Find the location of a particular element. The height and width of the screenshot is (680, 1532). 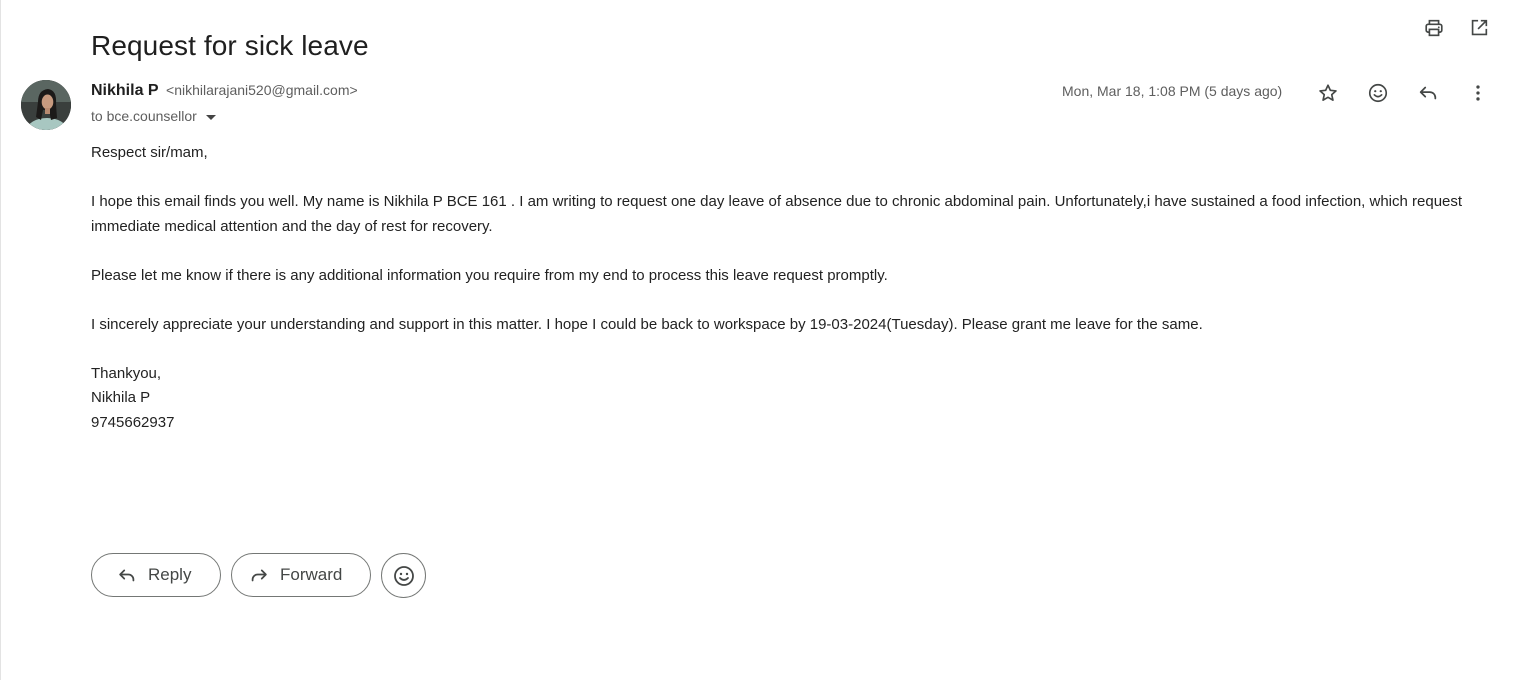

print-all-button is located at coordinates (1434, 28).